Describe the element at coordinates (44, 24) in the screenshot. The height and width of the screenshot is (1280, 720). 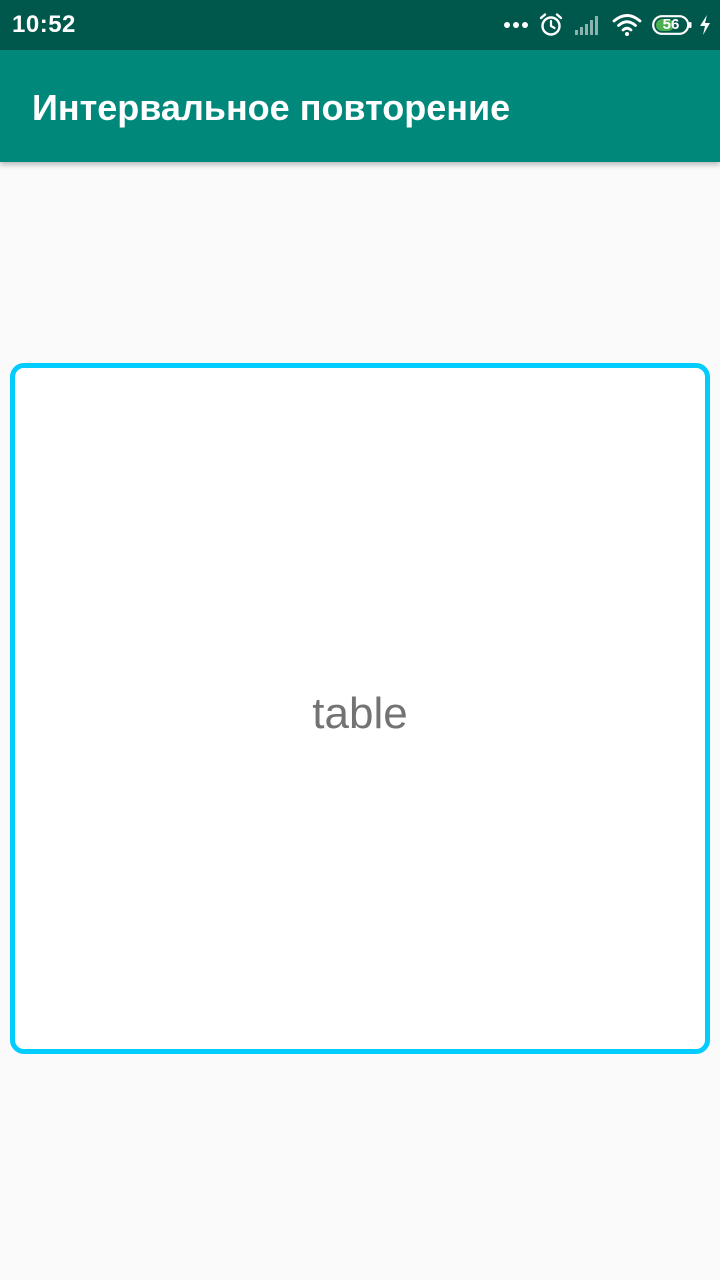
I see `status-time: 10:52` at that location.